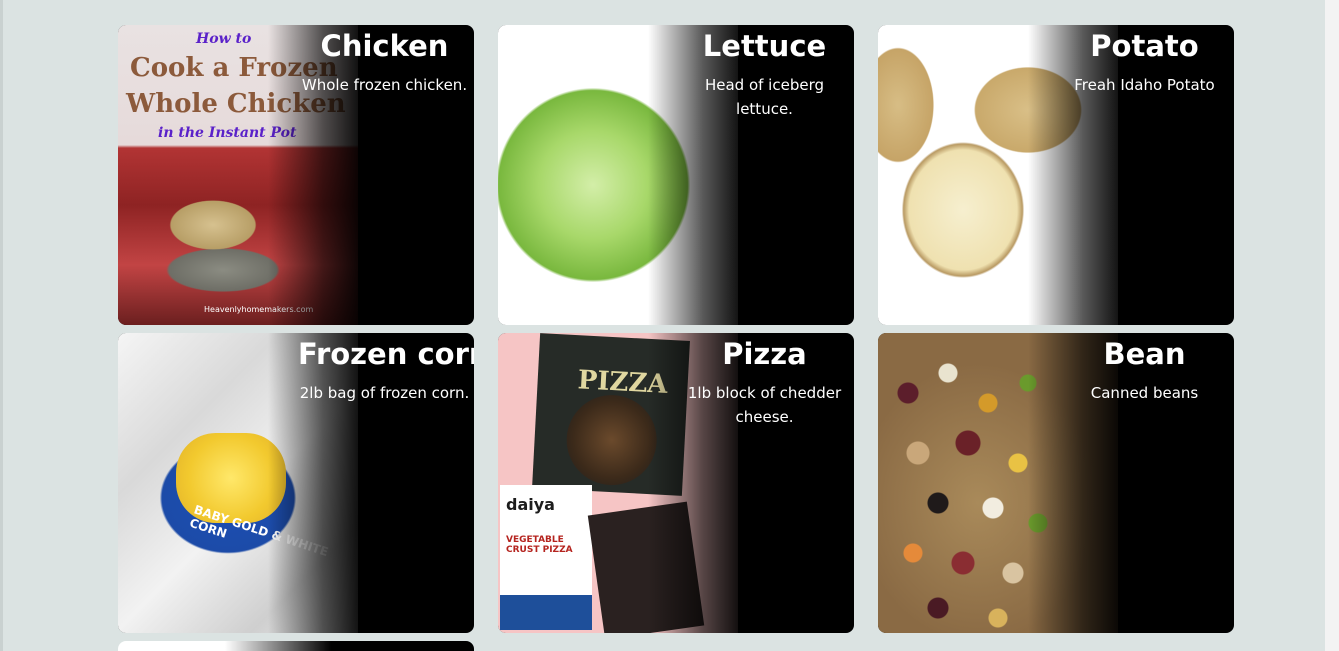 The width and height of the screenshot is (1339, 651). I want to click on scrollbar-track, so click(1332, 325).